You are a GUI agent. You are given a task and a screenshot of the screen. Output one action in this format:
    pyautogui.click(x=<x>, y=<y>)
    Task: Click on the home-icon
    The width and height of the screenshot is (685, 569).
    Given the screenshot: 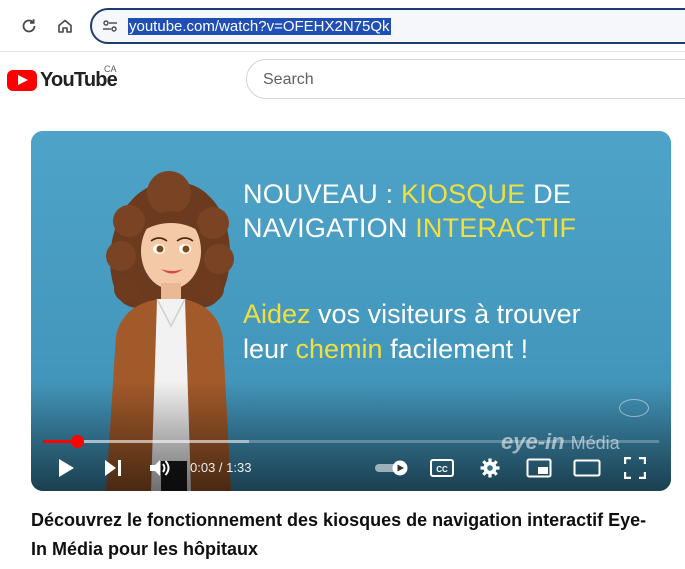 What is the action you would take?
    pyautogui.click(x=65, y=26)
    